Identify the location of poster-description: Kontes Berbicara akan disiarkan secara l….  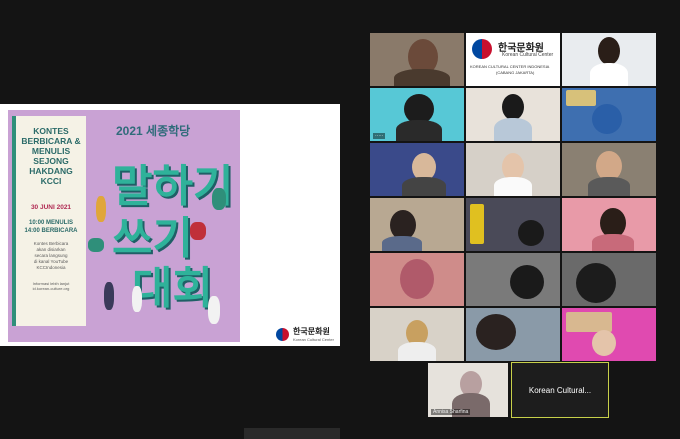
(51, 255).